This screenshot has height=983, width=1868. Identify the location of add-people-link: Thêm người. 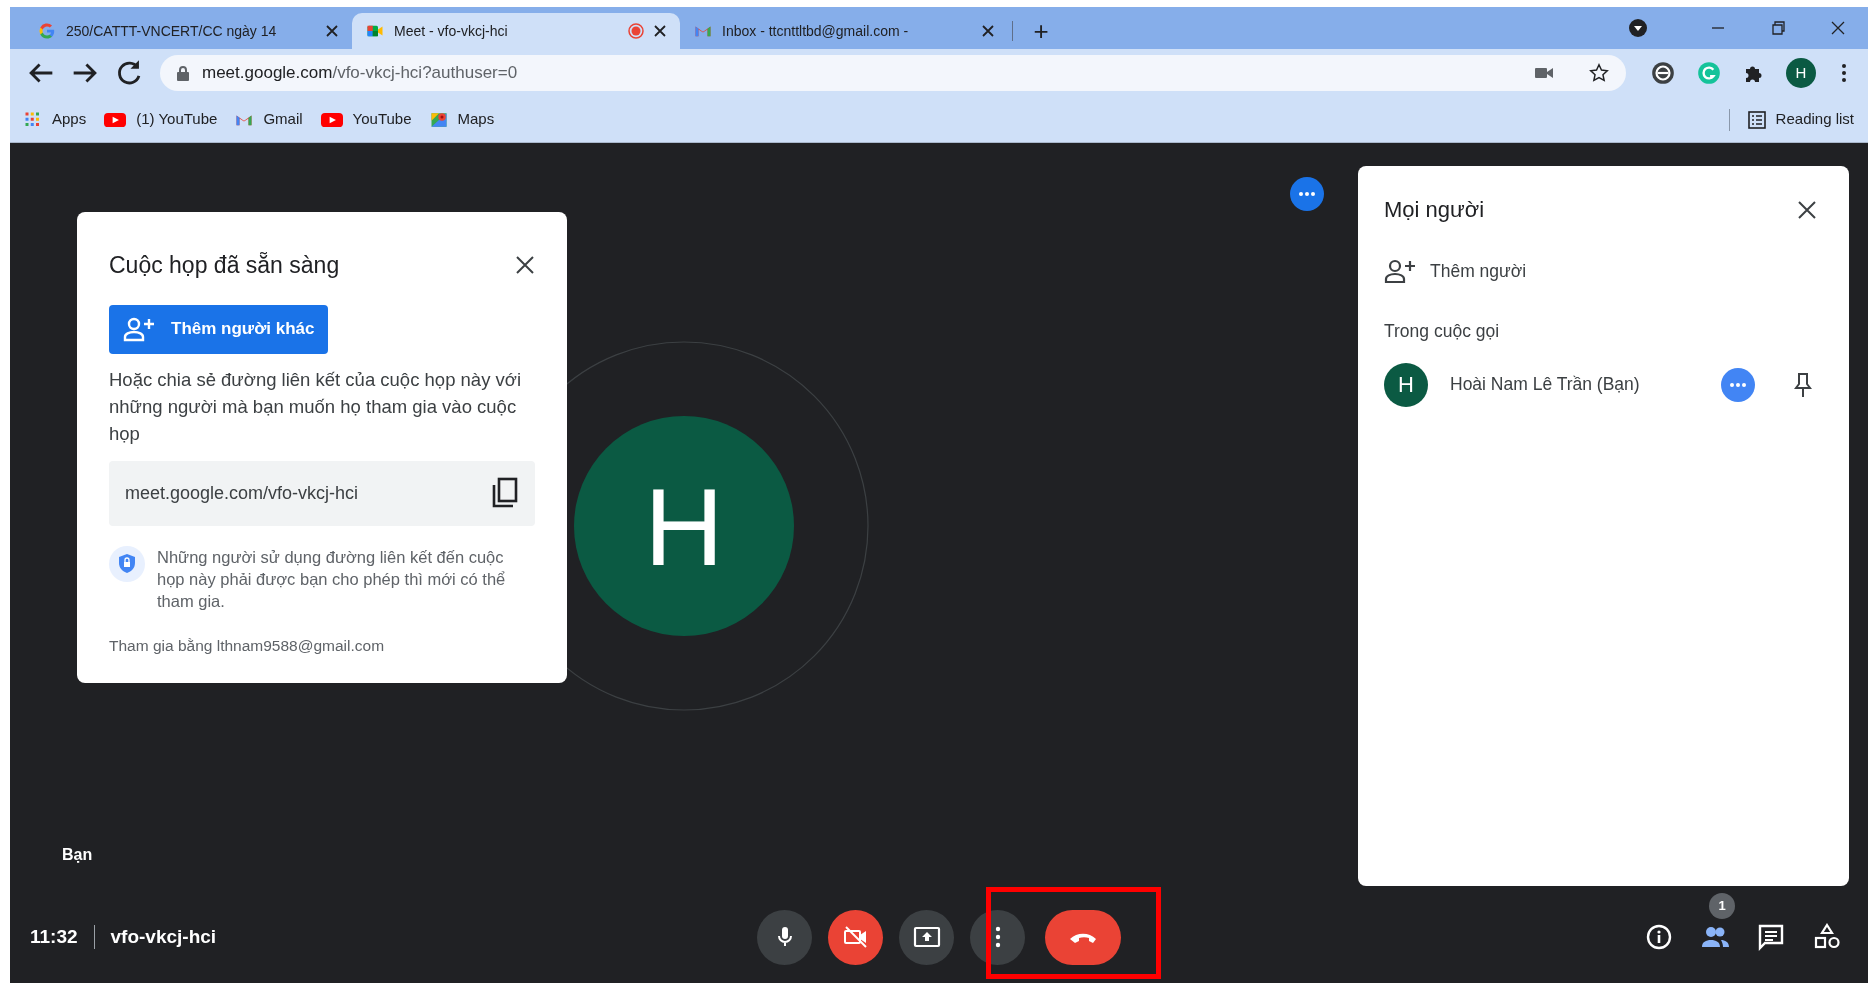
(1603, 271).